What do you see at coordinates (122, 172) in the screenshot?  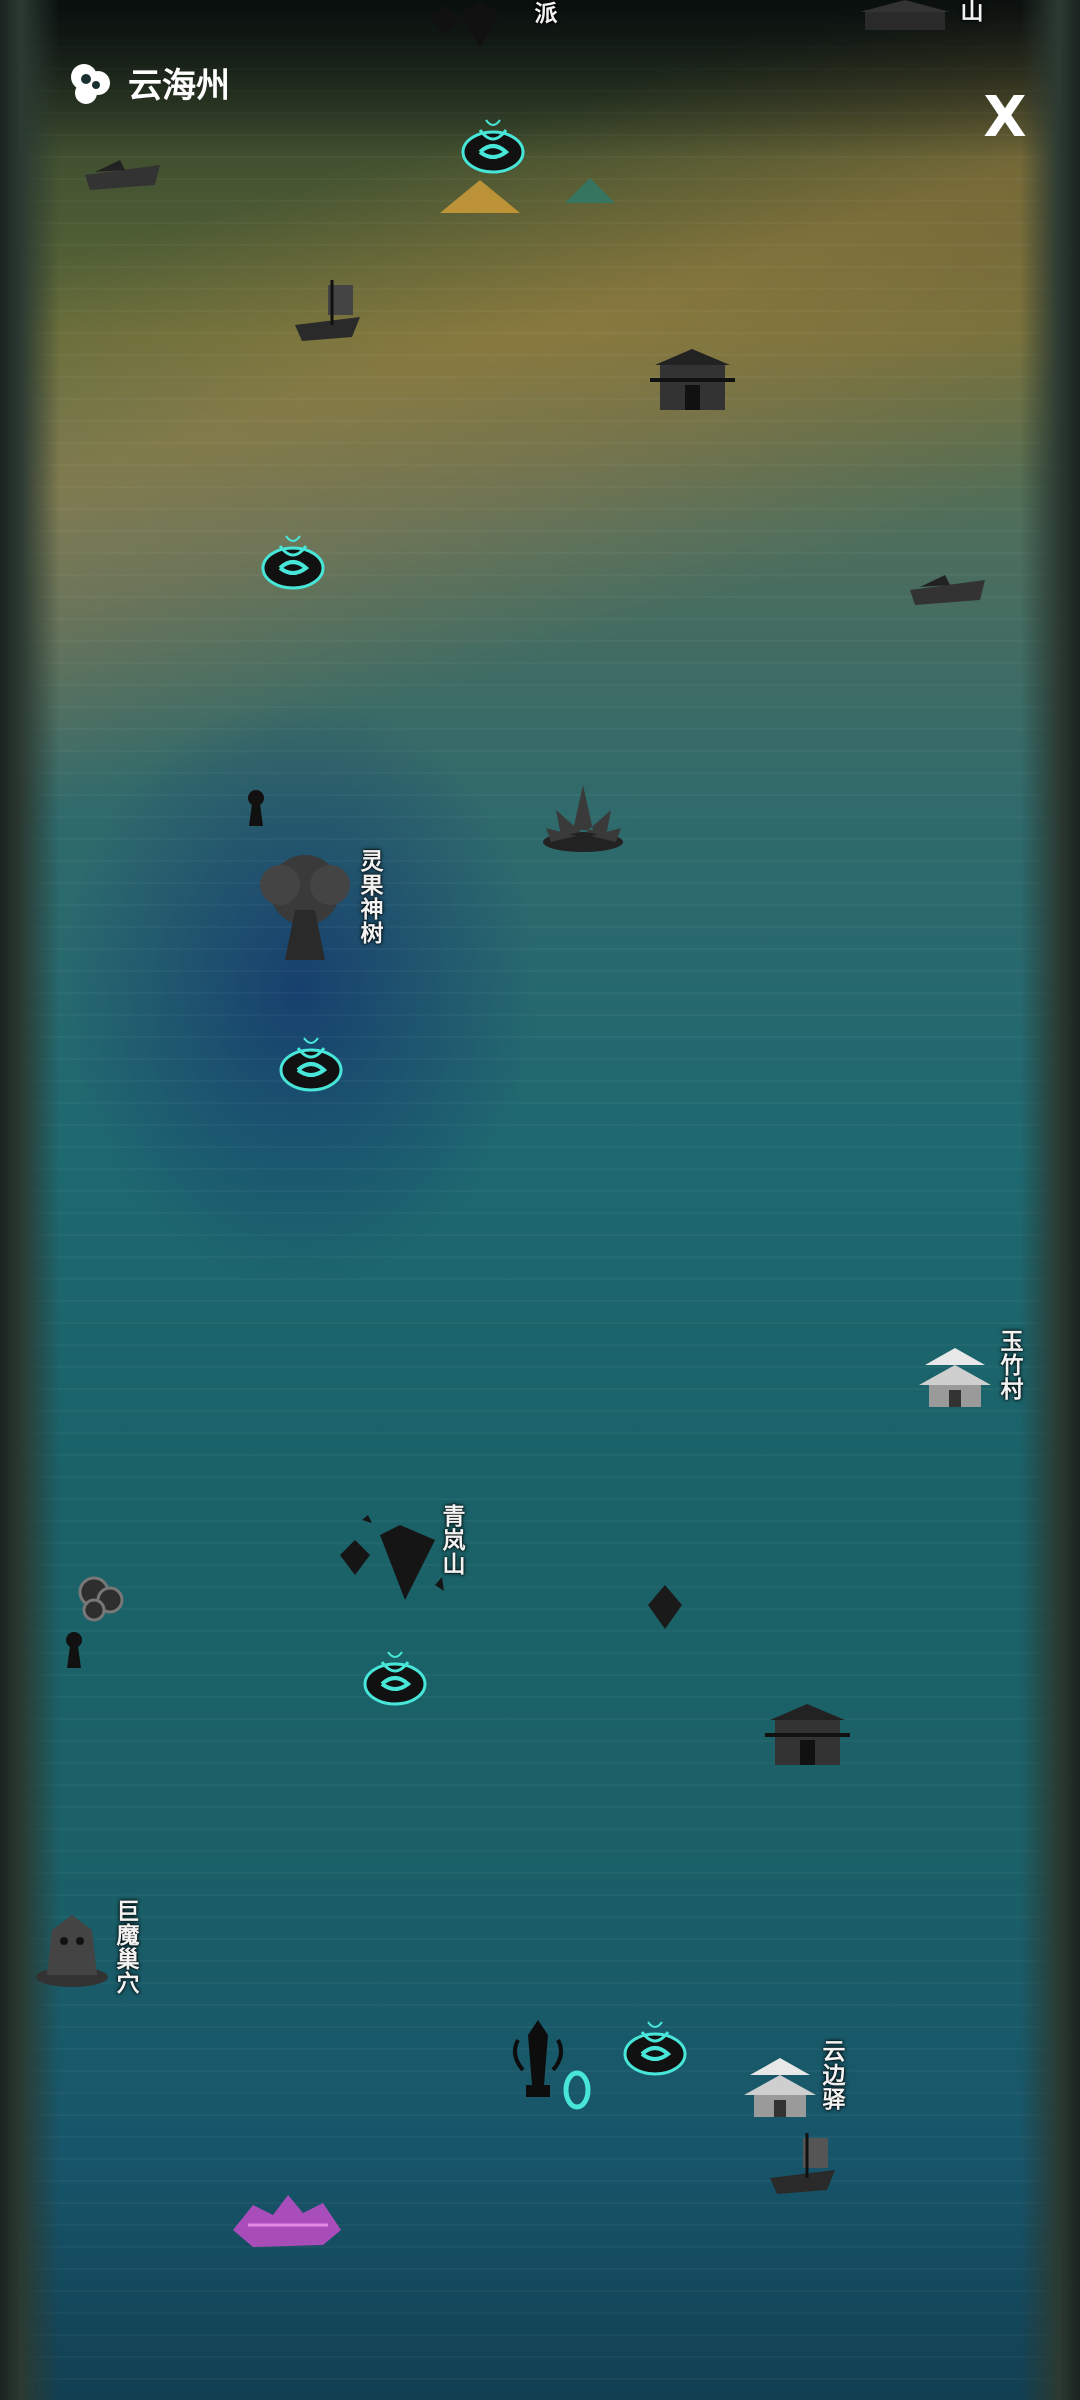 I see `shipwreck-icon` at bounding box center [122, 172].